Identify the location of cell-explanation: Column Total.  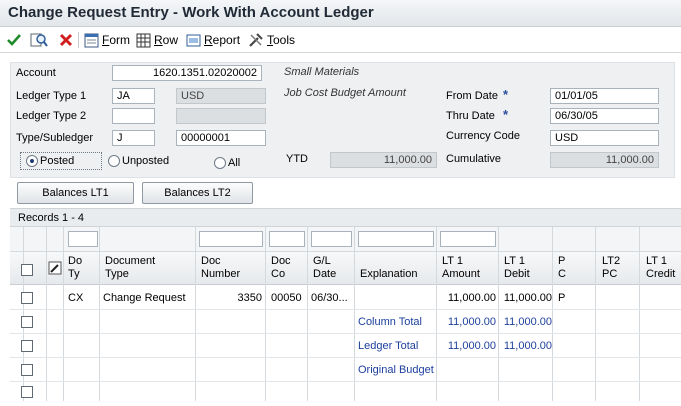
(390, 322).